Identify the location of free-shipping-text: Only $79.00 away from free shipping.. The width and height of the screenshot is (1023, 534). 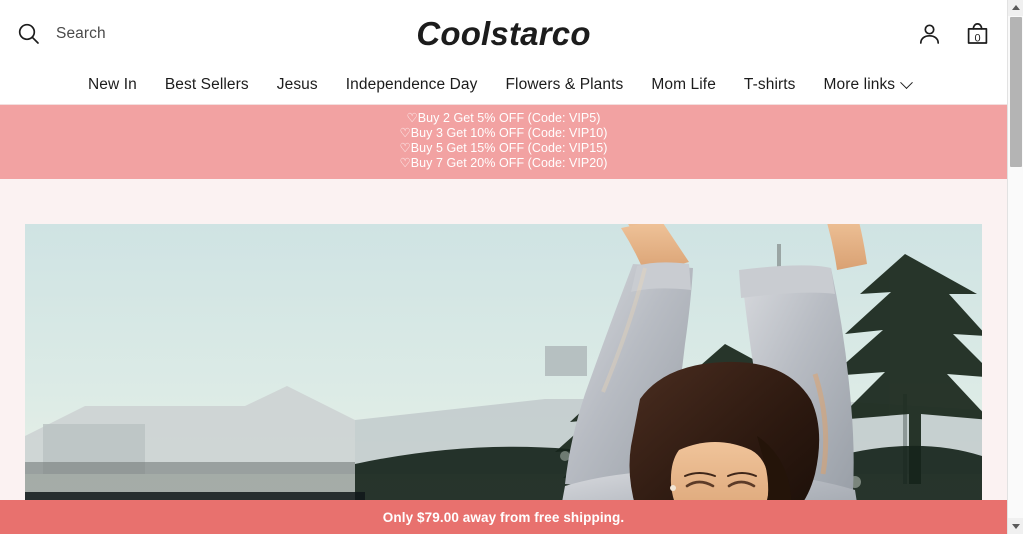
(503, 517).